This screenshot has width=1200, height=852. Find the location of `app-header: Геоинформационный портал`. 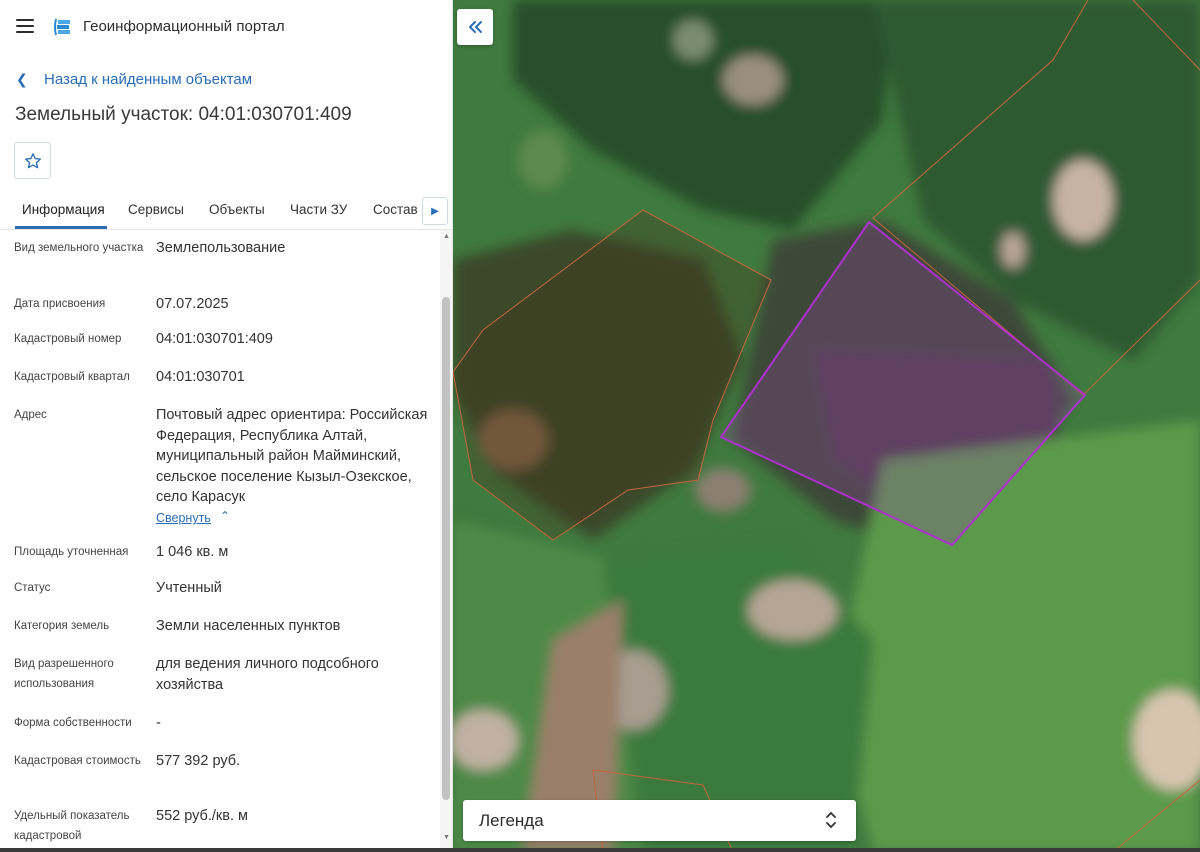

app-header: Геоинформационный портал is located at coordinates (226, 27).